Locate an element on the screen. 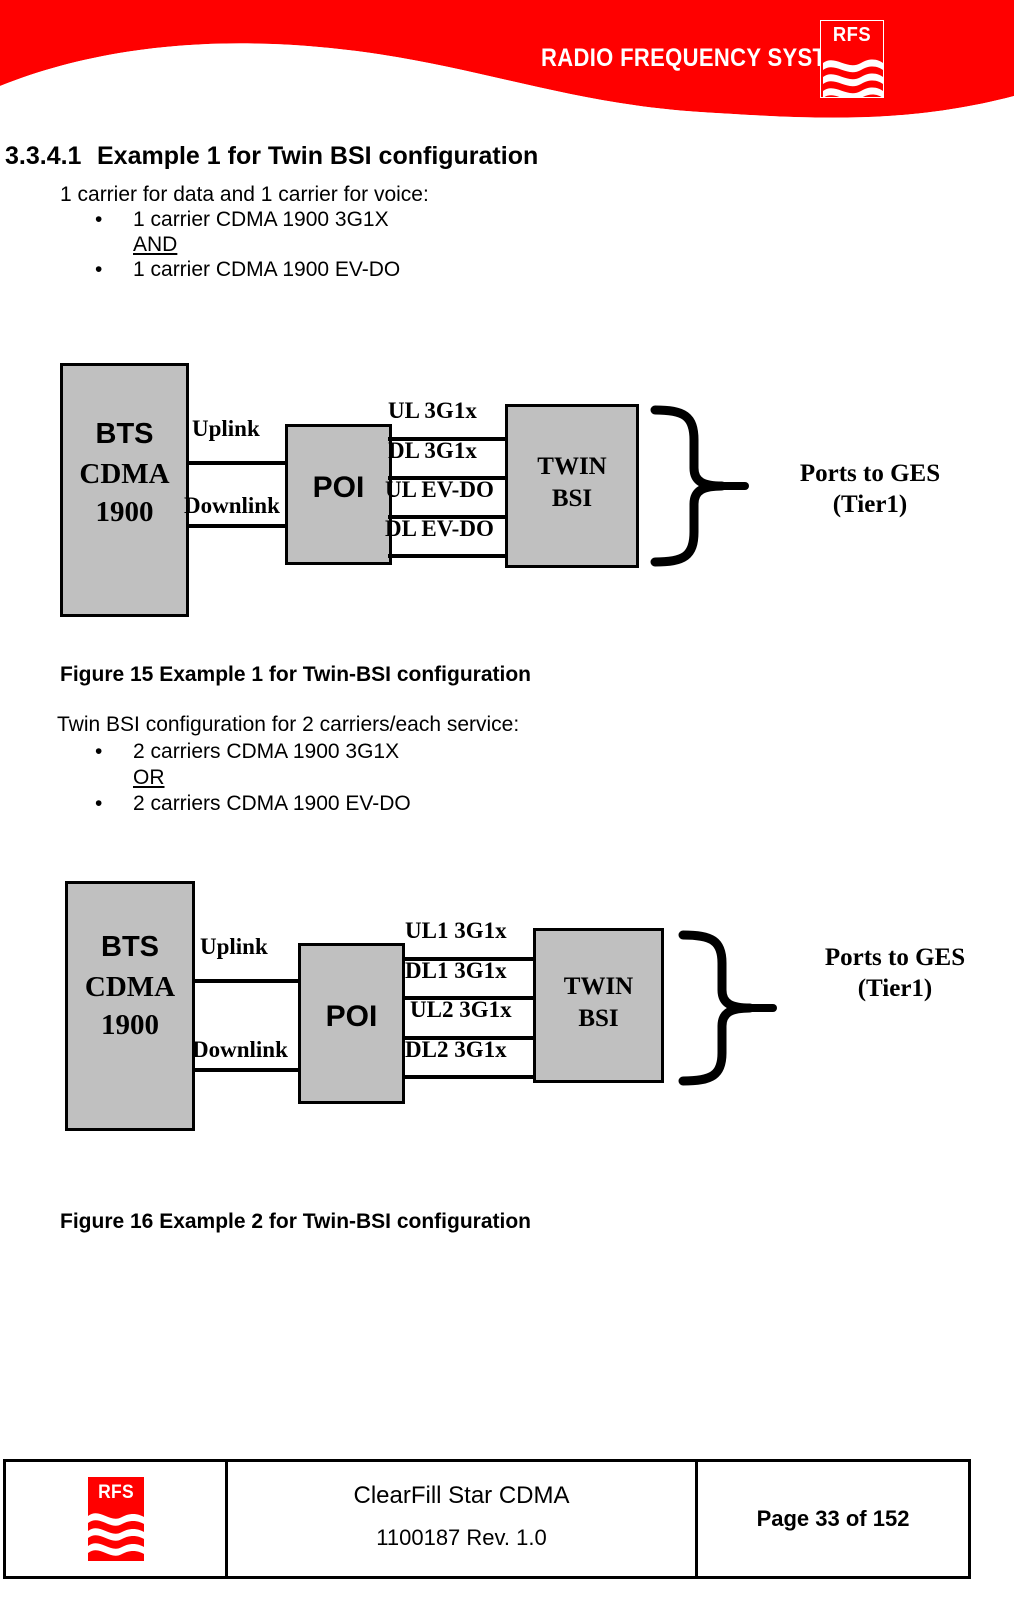 The height and width of the screenshot is (1610, 1014). fig15-poi-box: POI is located at coordinates (338, 494).